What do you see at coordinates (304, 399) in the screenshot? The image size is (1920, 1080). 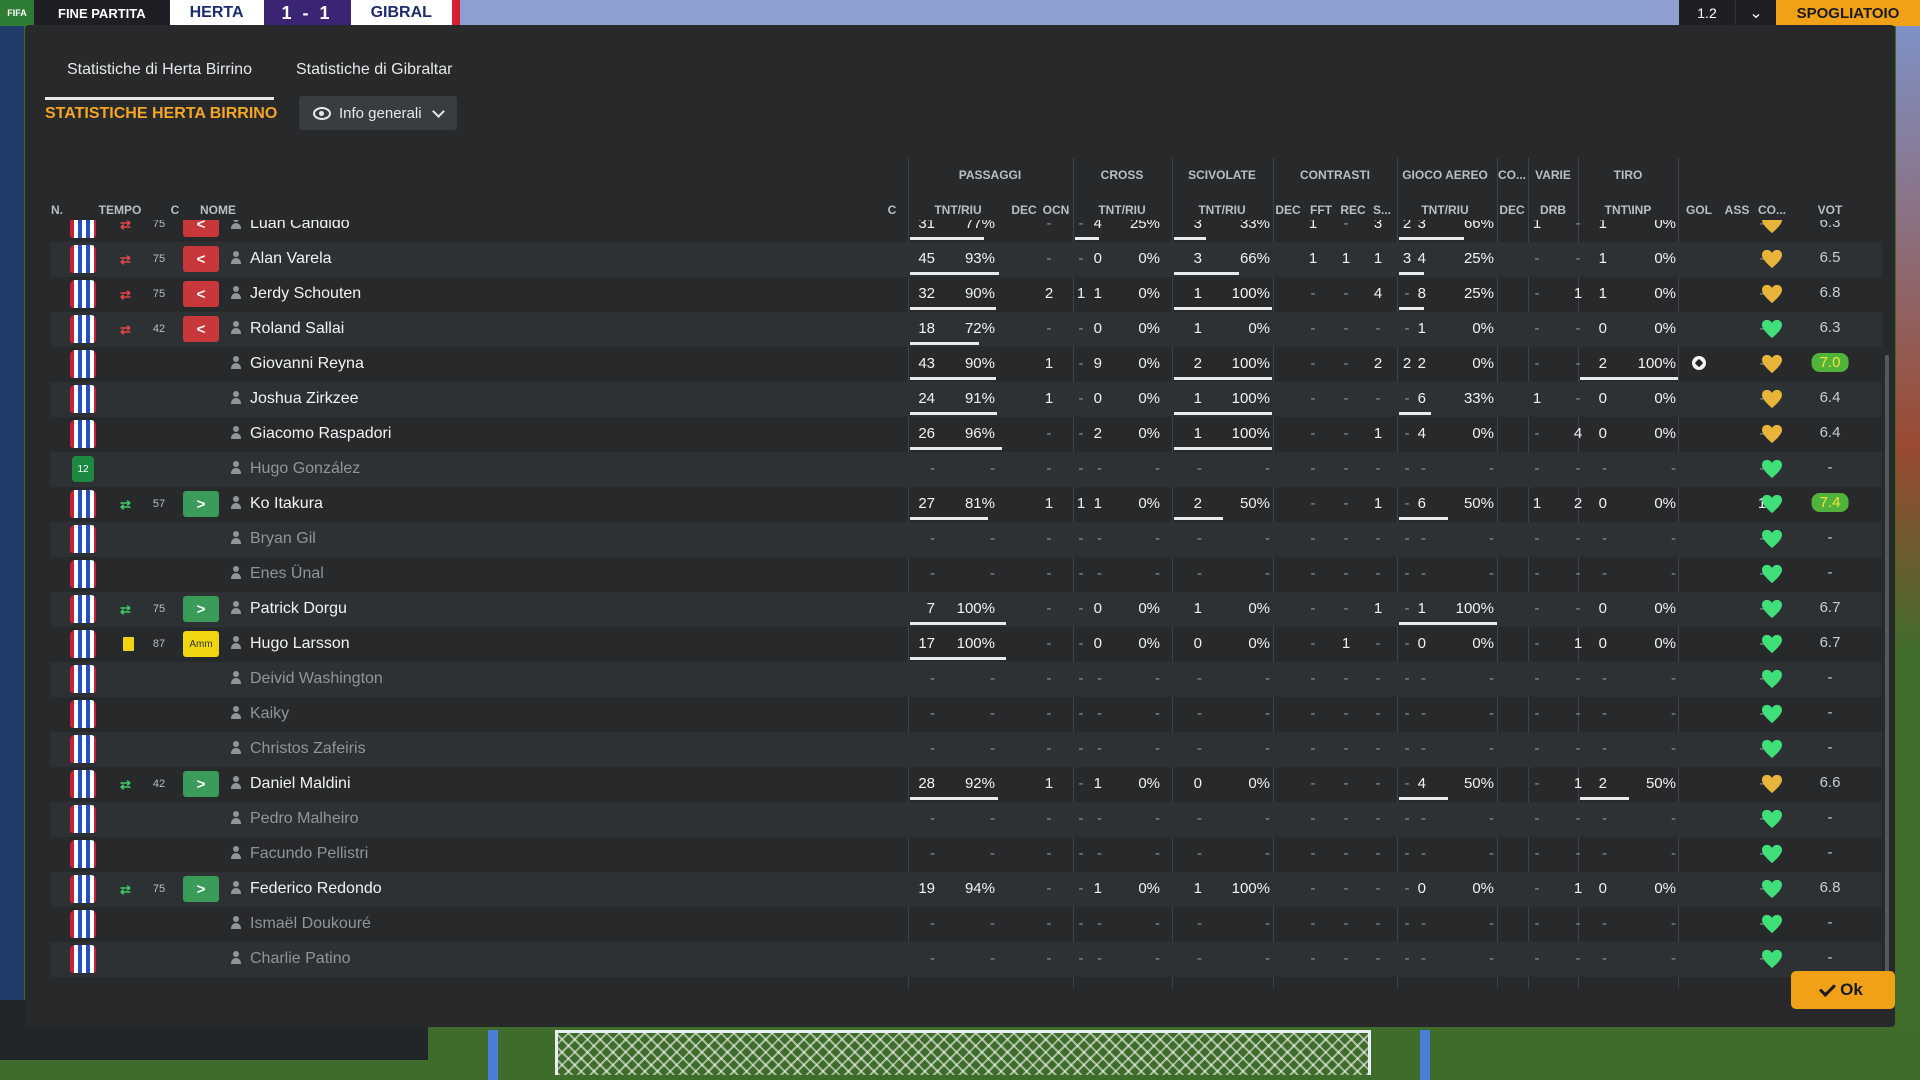 I see `player-name: Joshua Zirkzee` at bounding box center [304, 399].